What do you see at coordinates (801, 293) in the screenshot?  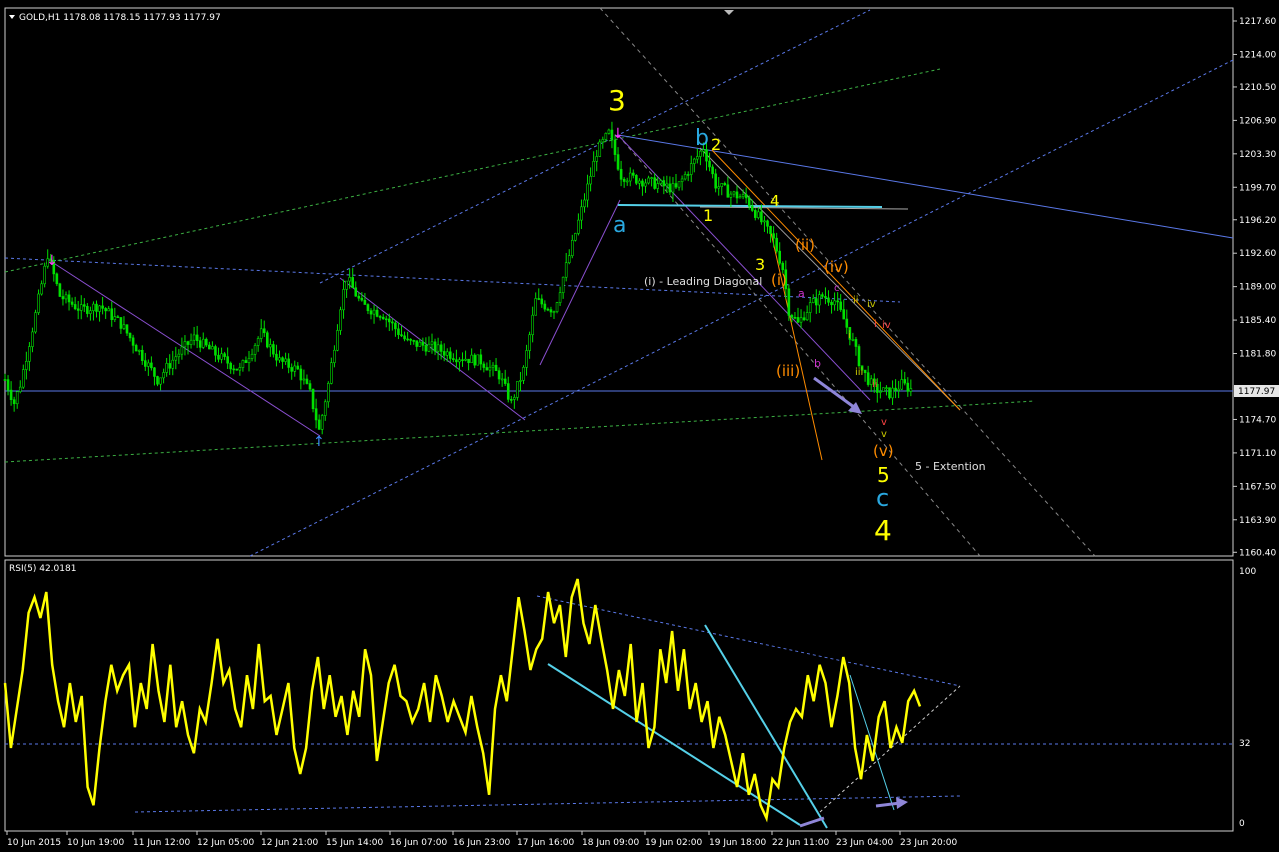 I see `subwave-a: a` at bounding box center [801, 293].